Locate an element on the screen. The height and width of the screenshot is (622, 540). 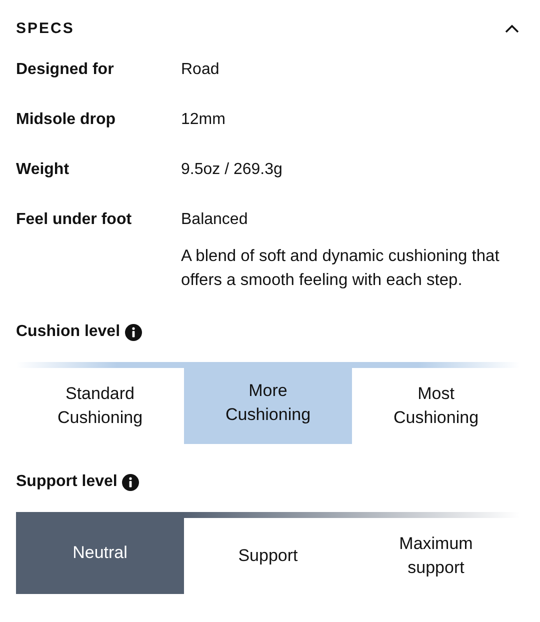
level-option: Maximum support is located at coordinates (436, 556).